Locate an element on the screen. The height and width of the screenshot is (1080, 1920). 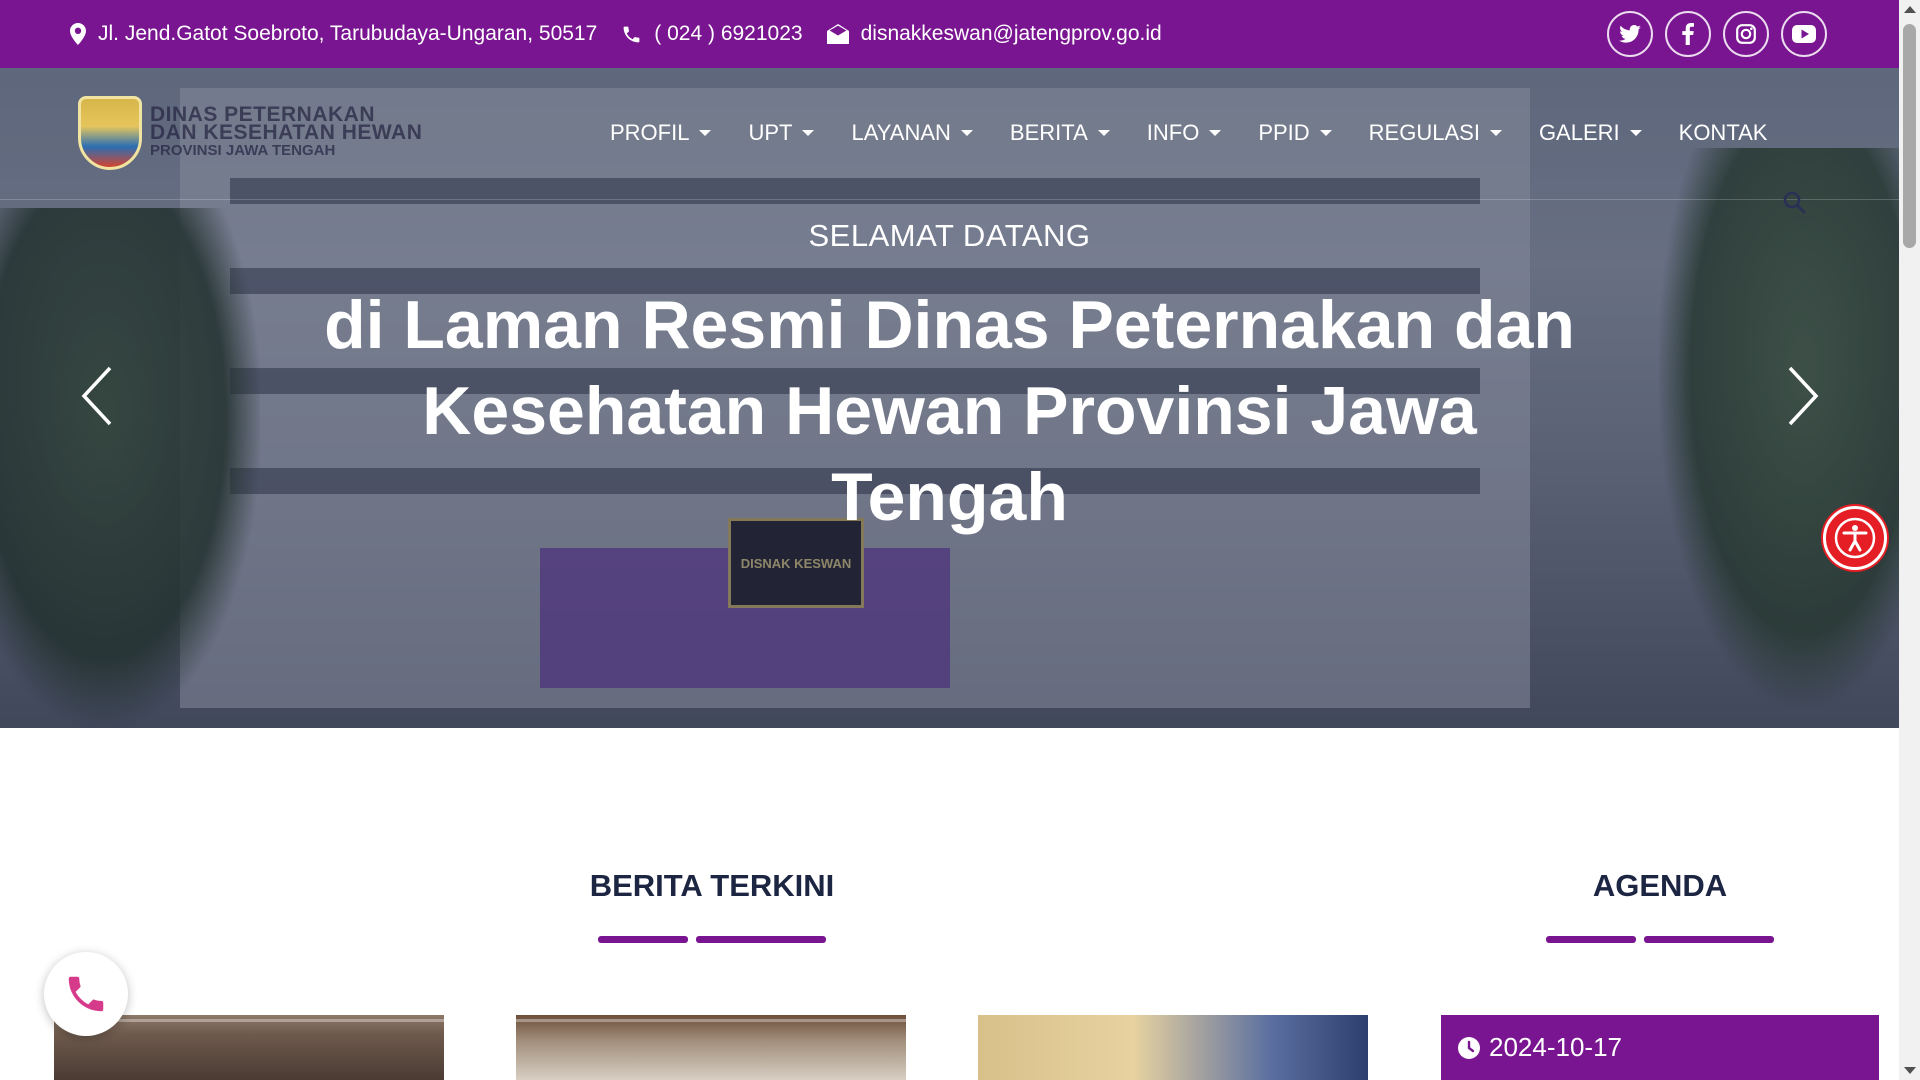
twitter-button is located at coordinates (1630, 34).